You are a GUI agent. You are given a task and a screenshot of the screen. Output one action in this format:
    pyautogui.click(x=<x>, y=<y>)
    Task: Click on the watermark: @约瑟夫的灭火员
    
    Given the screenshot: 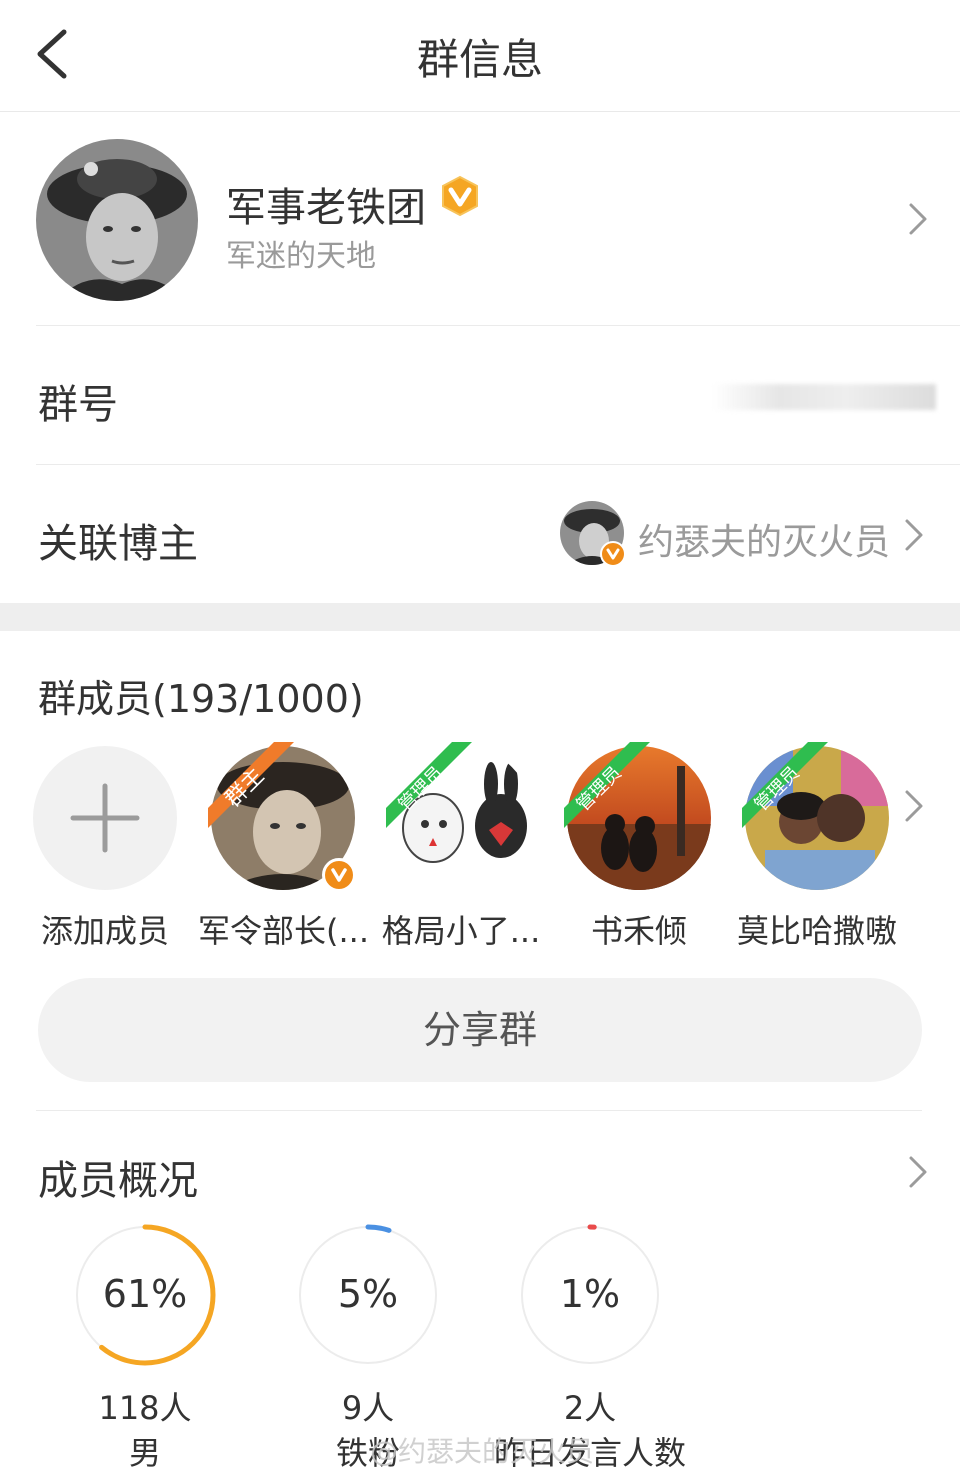 What is the action you would take?
    pyautogui.click(x=482, y=1451)
    